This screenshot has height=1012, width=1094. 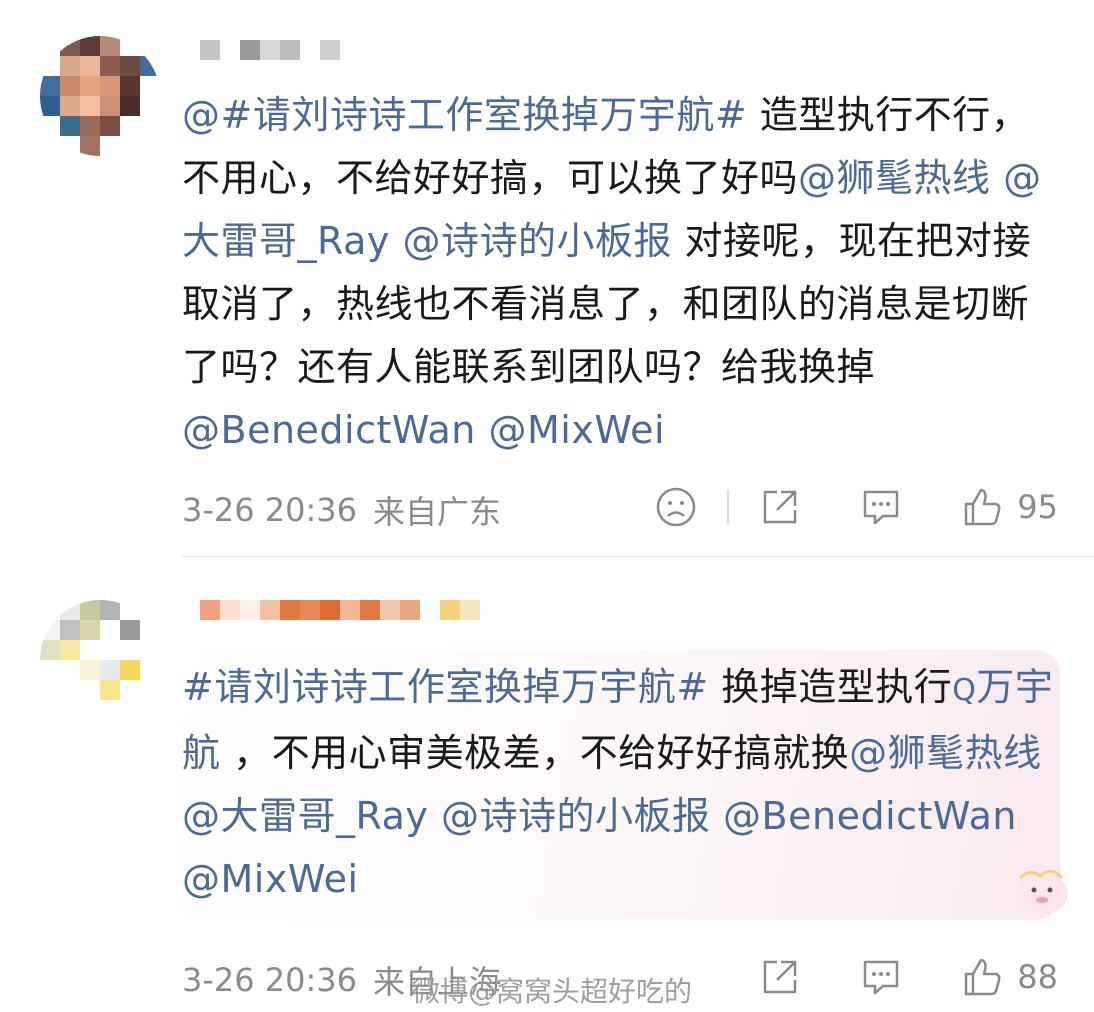 I want to click on text-segment: ，不用心审美极差，不给好好搞就换, so click(x=535, y=753).